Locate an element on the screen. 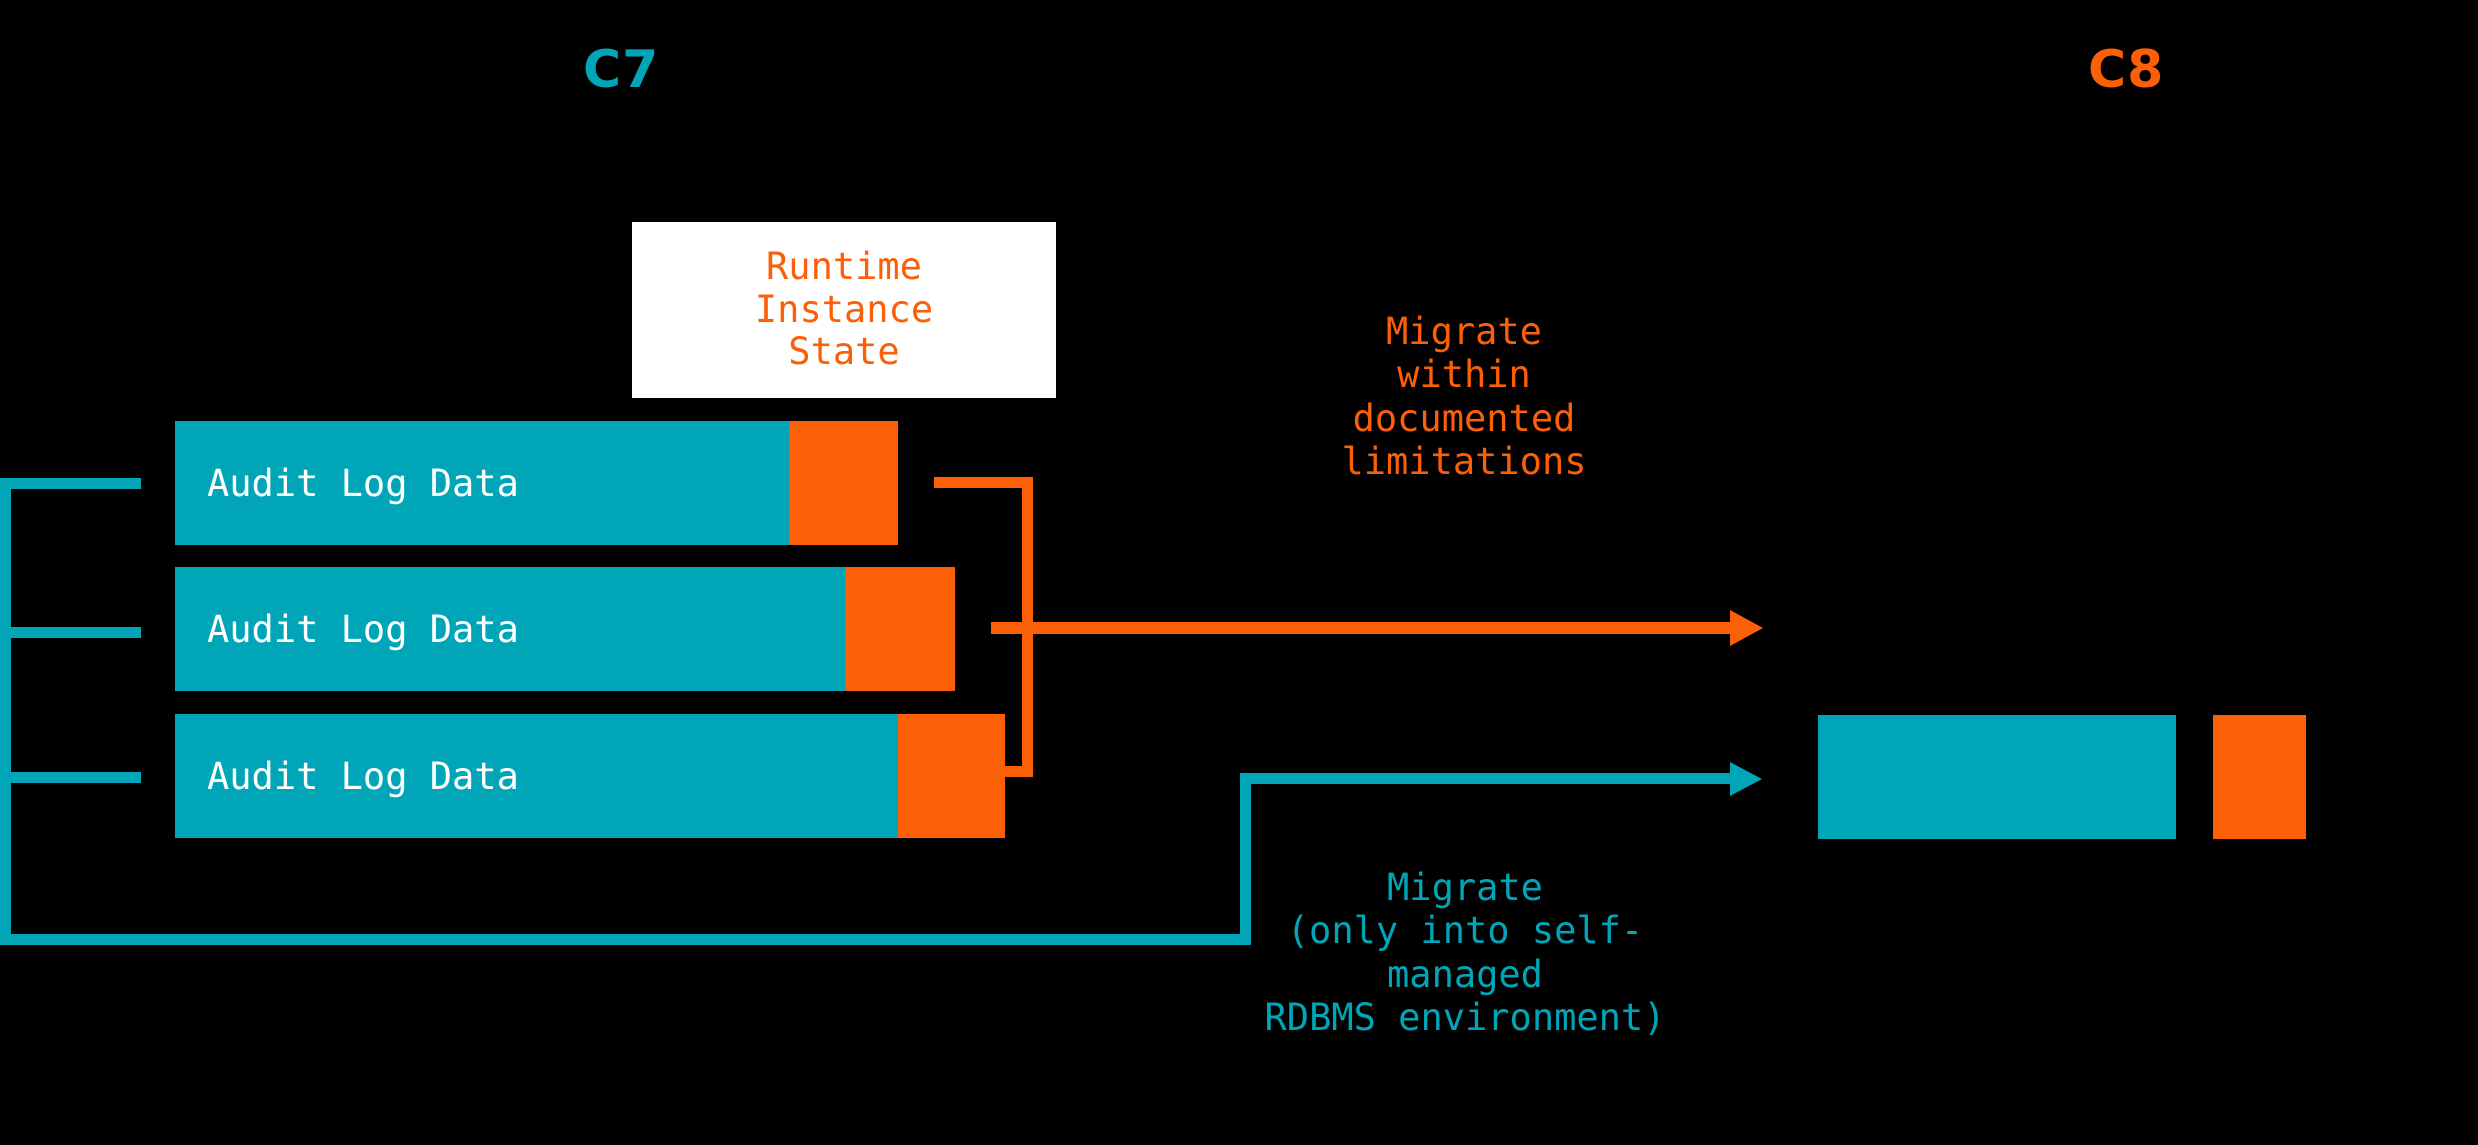 This screenshot has width=2478, height=1145. runtime-instance-state-label: Runtime Instance State is located at coordinates (844, 309).